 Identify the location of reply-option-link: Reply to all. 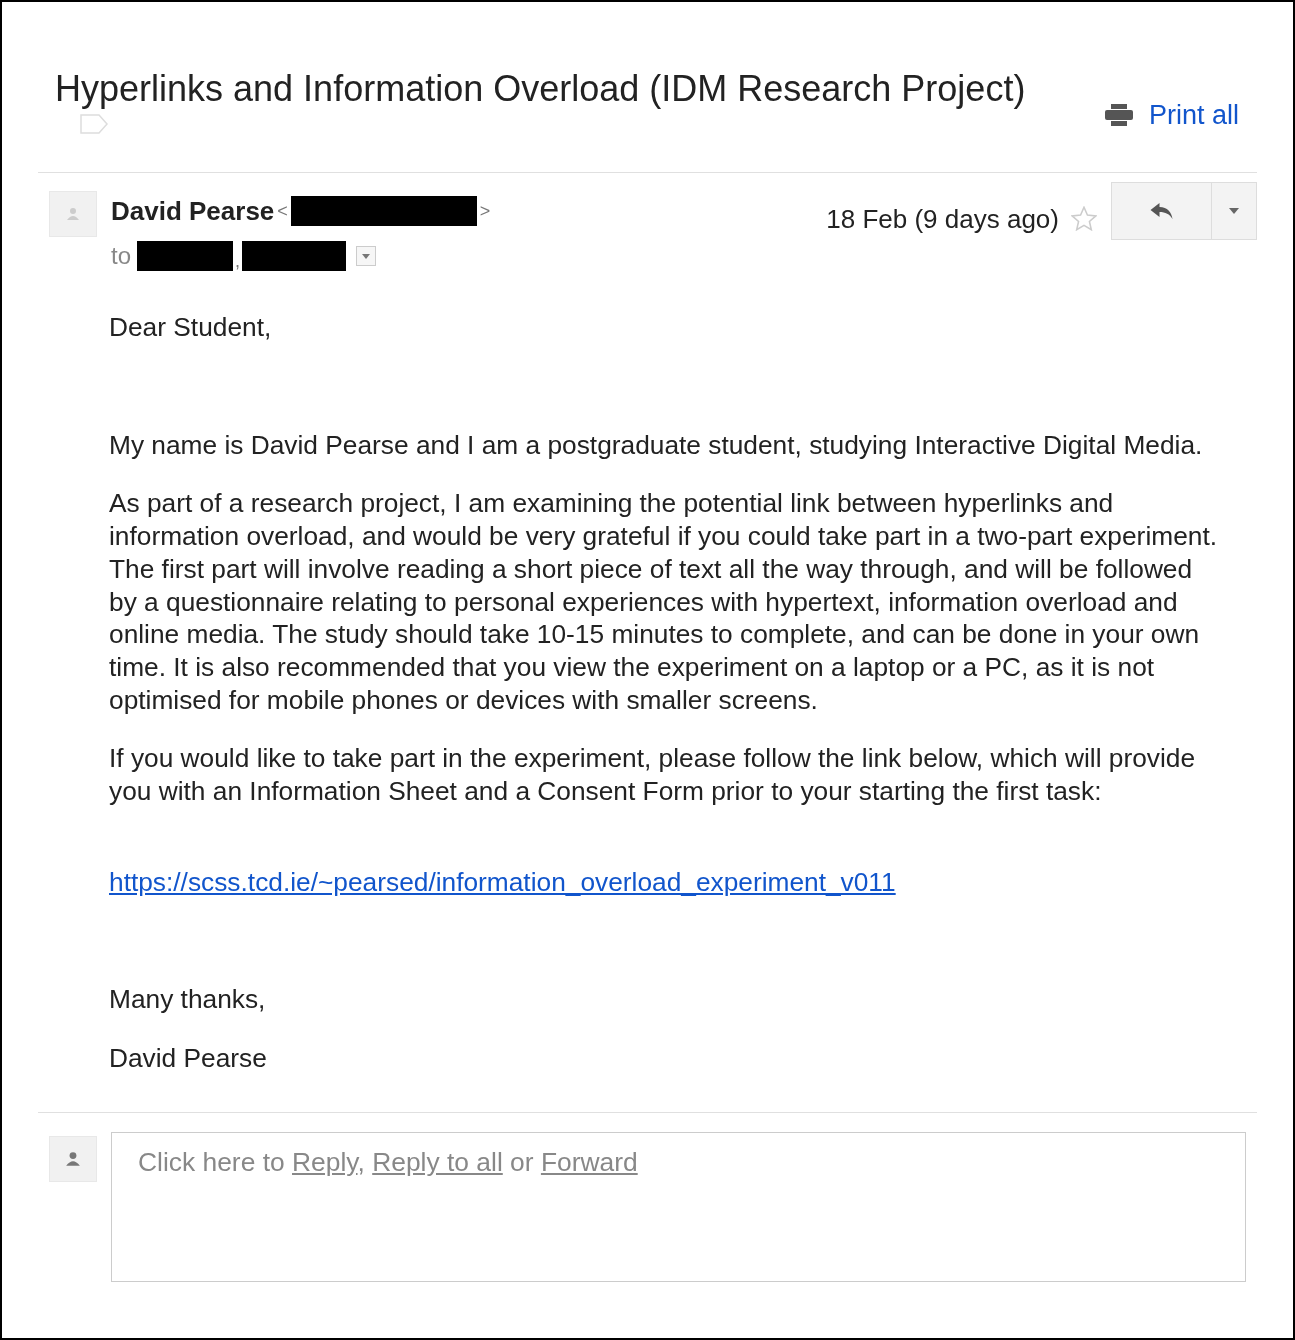
(437, 1161).